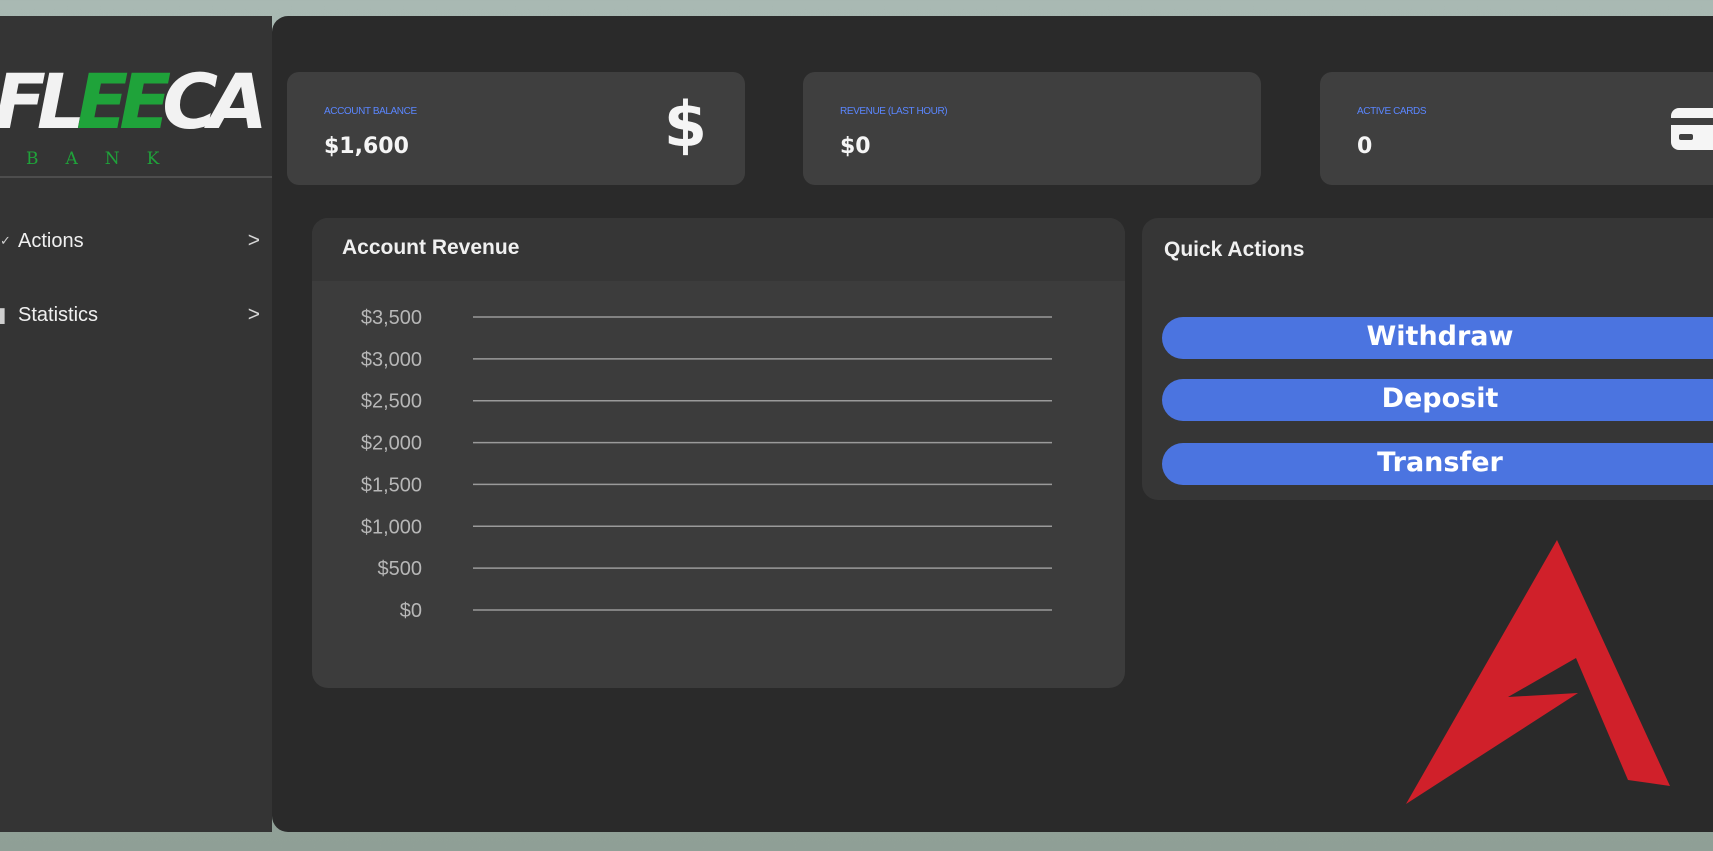 Image resolution: width=1713 pixels, height=851 pixels. Describe the element at coordinates (391, 444) in the screenshot. I see `y-tick-label: $2,000` at that location.